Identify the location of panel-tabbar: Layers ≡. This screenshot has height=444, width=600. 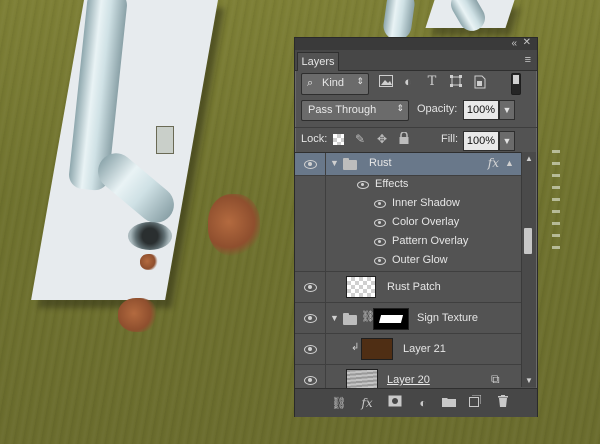
(416, 60).